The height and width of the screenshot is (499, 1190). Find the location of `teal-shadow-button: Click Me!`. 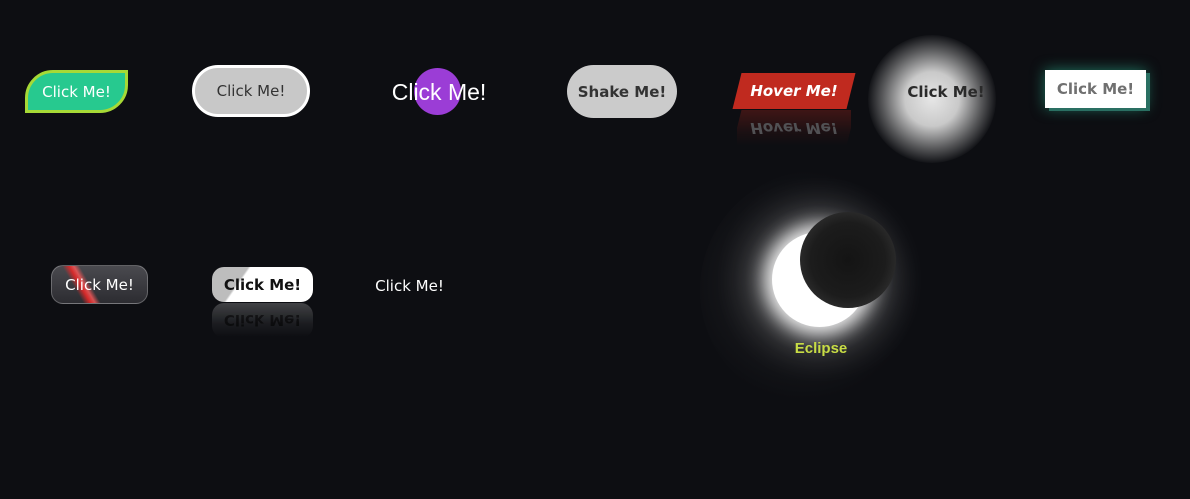

teal-shadow-button: Click Me! is located at coordinates (1095, 89).